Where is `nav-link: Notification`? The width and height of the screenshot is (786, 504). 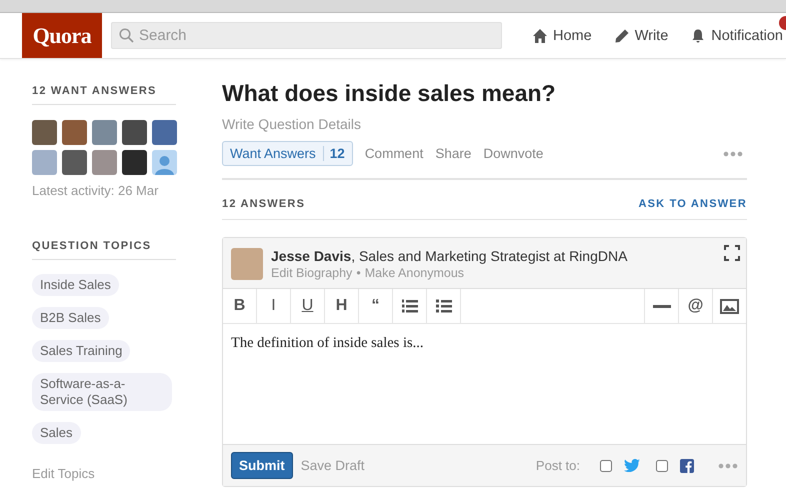
nav-link: Notification is located at coordinates (736, 36).